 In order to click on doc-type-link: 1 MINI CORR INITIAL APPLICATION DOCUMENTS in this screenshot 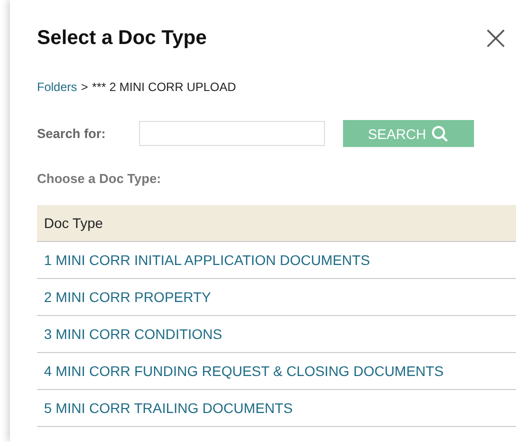, I will do `click(207, 260)`.